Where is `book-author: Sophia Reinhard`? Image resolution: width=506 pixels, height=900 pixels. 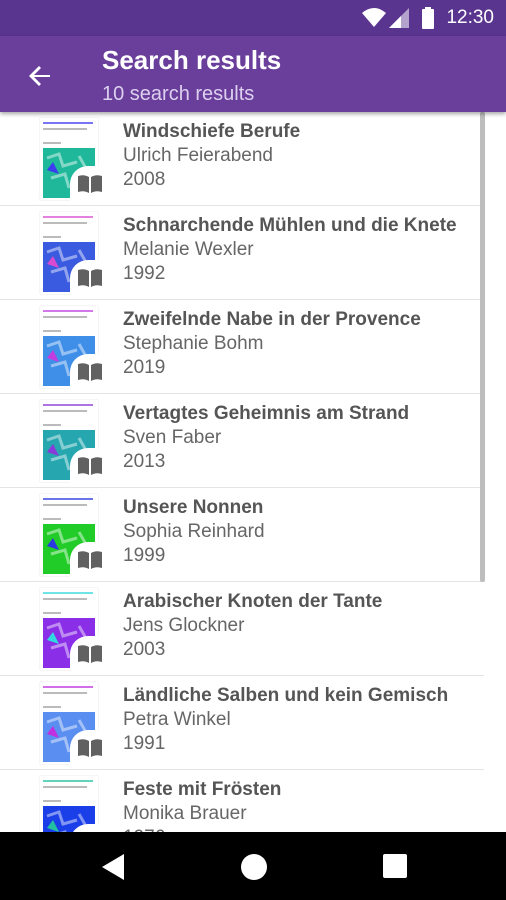
book-author: Sophia Reinhard is located at coordinates (194, 531).